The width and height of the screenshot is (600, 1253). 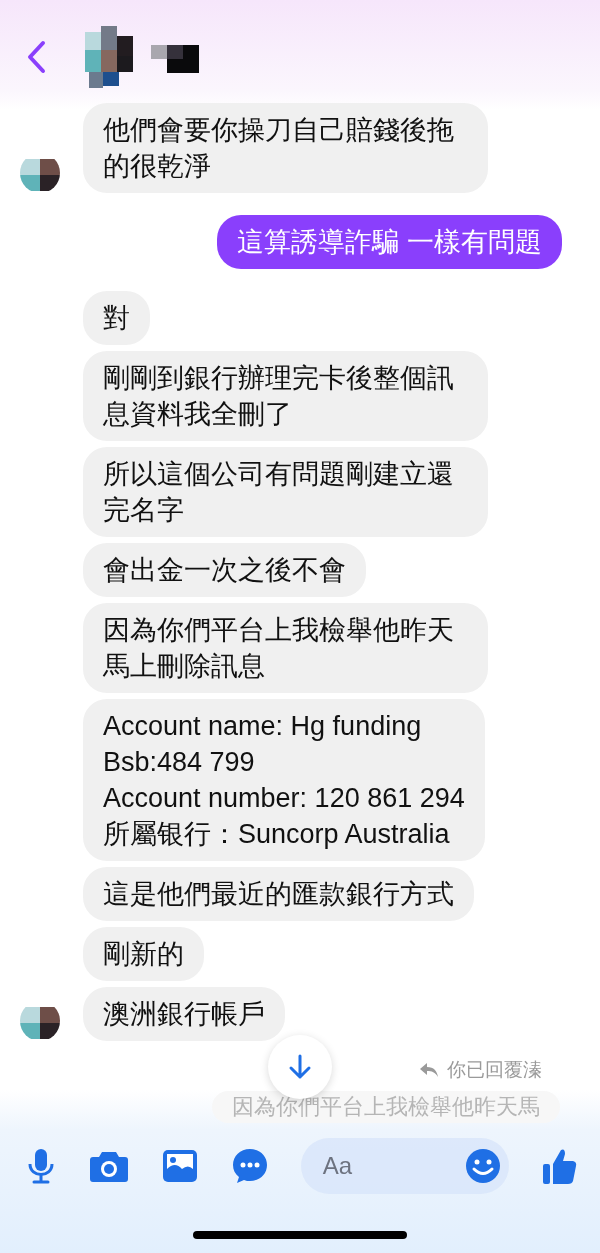 What do you see at coordinates (109, 1166) in the screenshot?
I see `camera-icon` at bounding box center [109, 1166].